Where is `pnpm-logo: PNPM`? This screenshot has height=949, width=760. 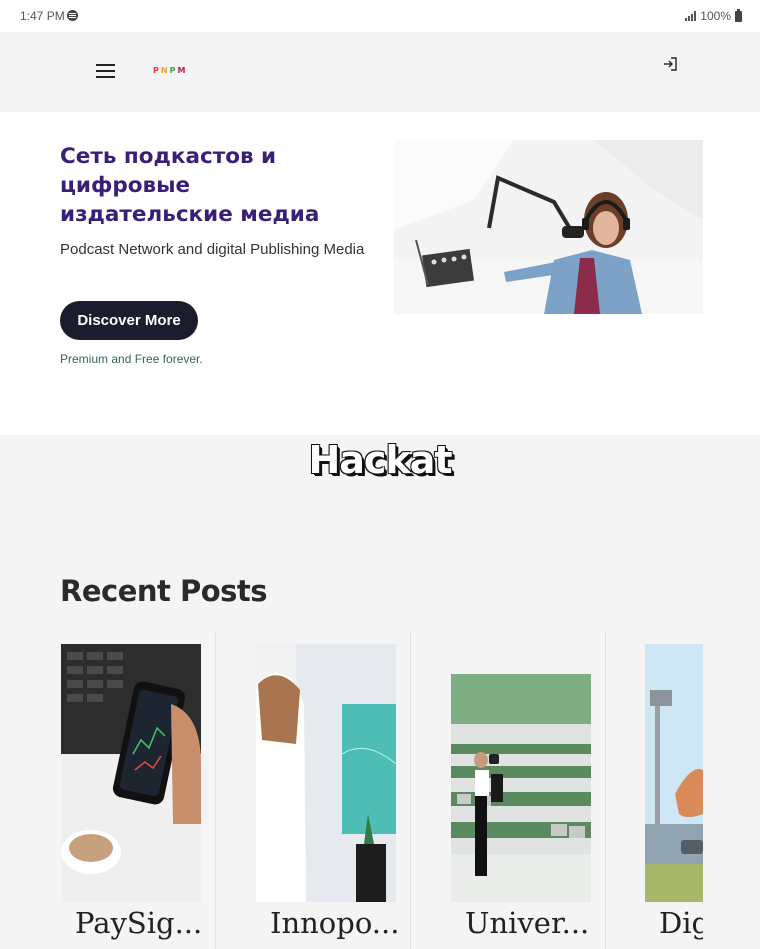 pnpm-logo: PNPM is located at coordinates (170, 70).